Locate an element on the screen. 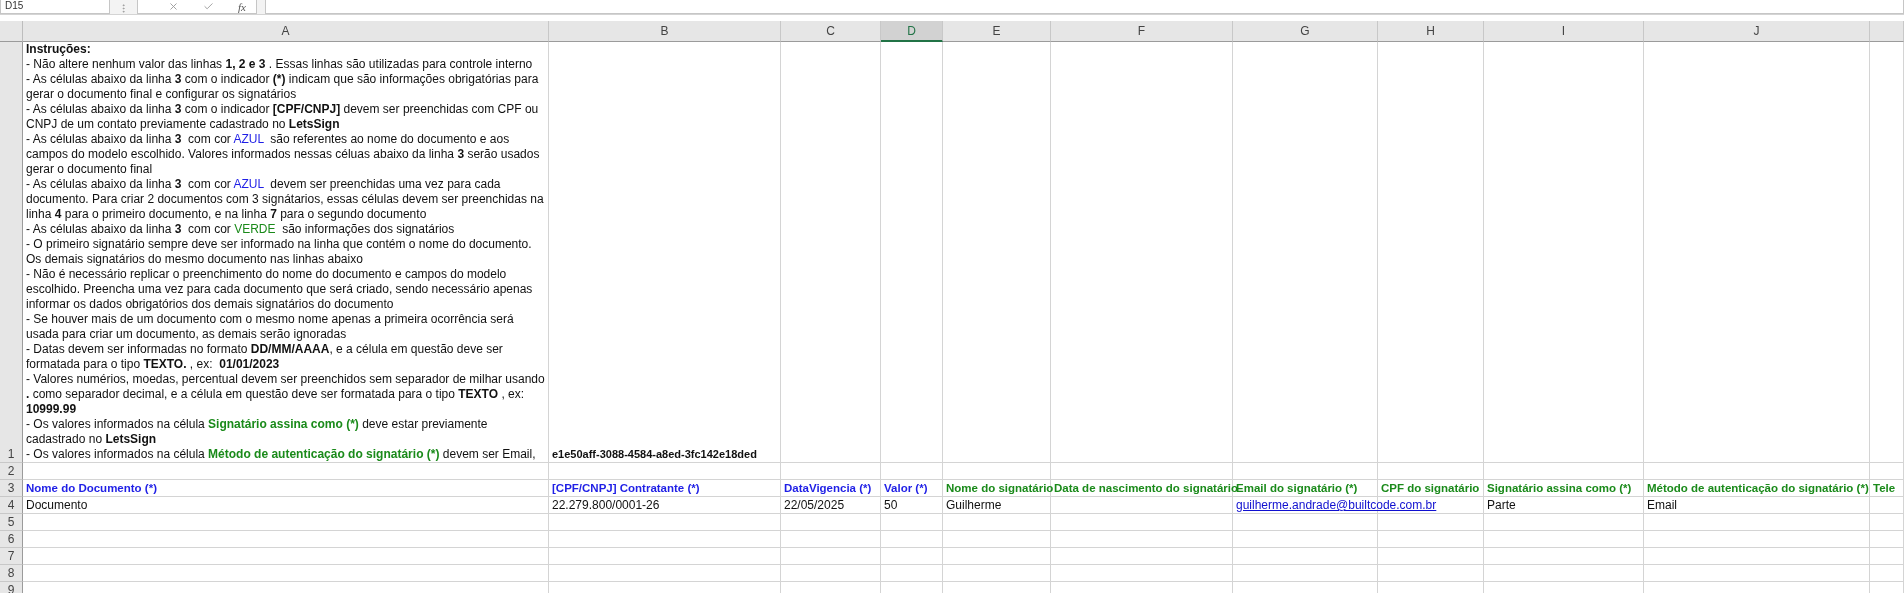  function-button: fx is located at coordinates (242, 6).